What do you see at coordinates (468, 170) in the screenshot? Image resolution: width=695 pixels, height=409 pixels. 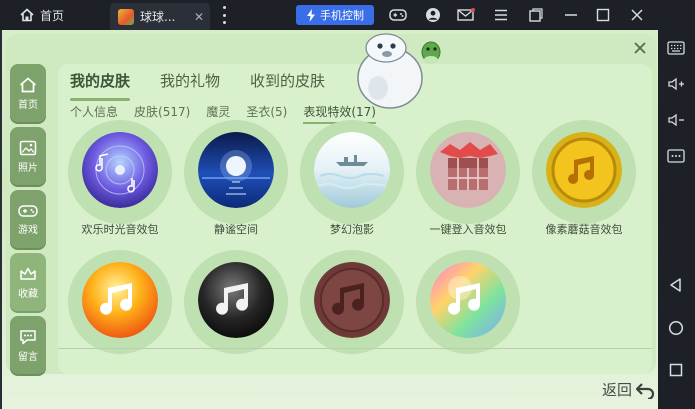 I see `brick-box-icon` at bounding box center [468, 170].